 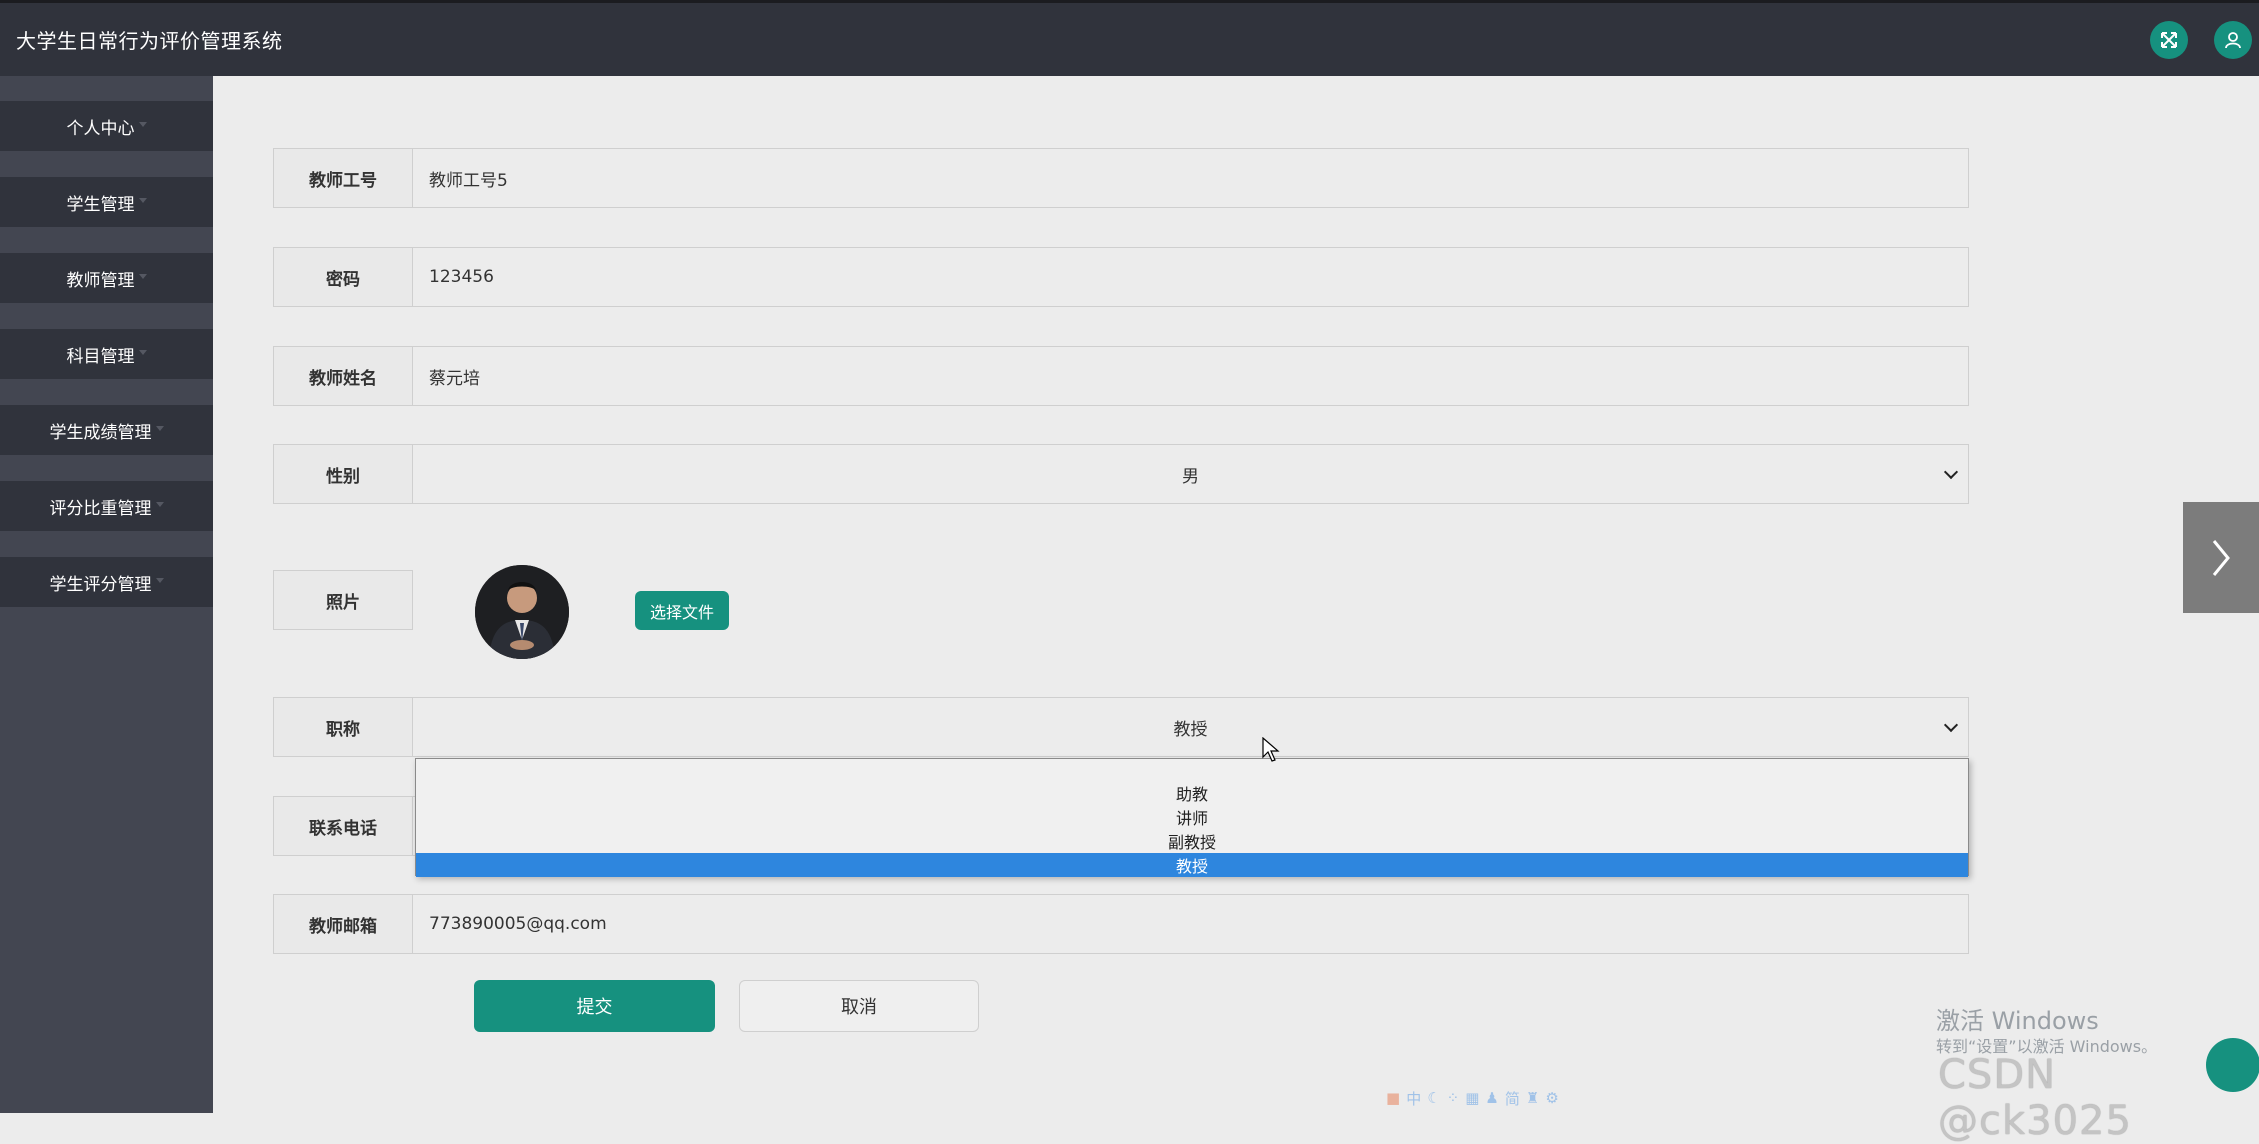 I want to click on sidebar-item-grade-management: 学生成绩管理, so click(x=106, y=430).